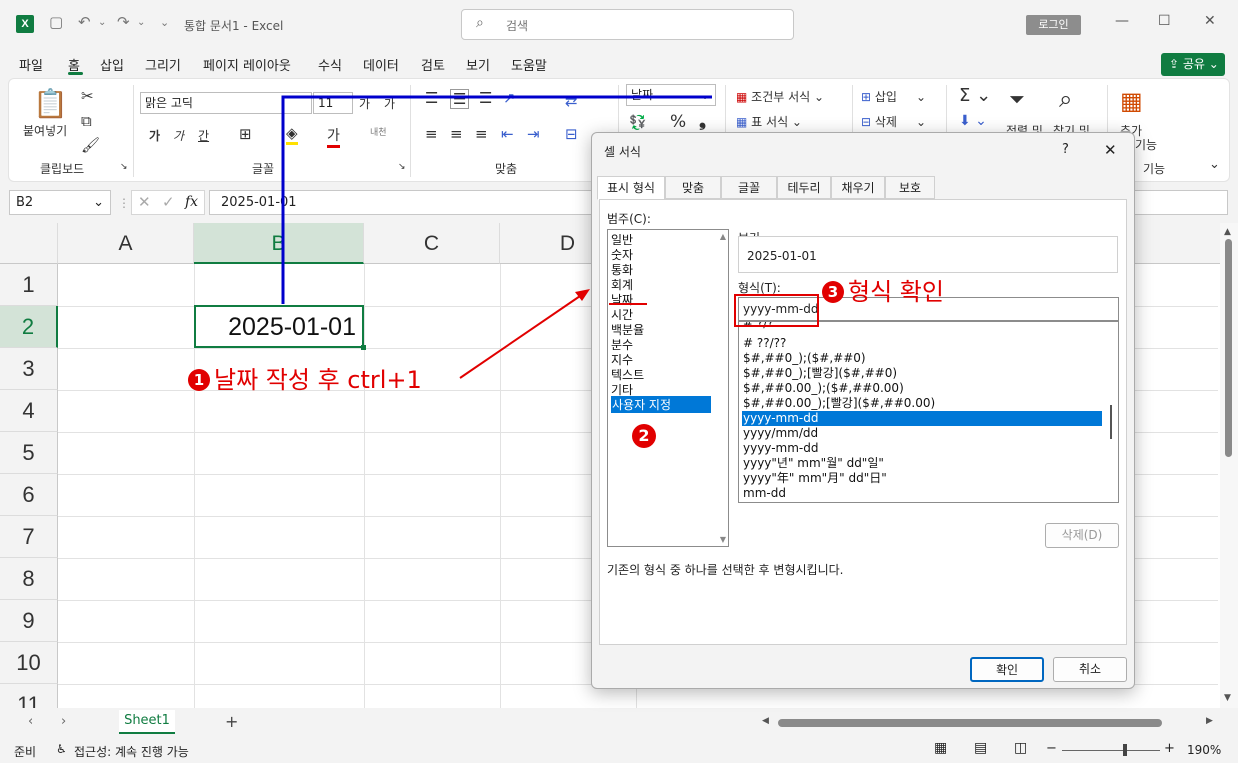  What do you see at coordinates (199, 380) in the screenshot?
I see `annotation-number-1: 1` at bounding box center [199, 380].